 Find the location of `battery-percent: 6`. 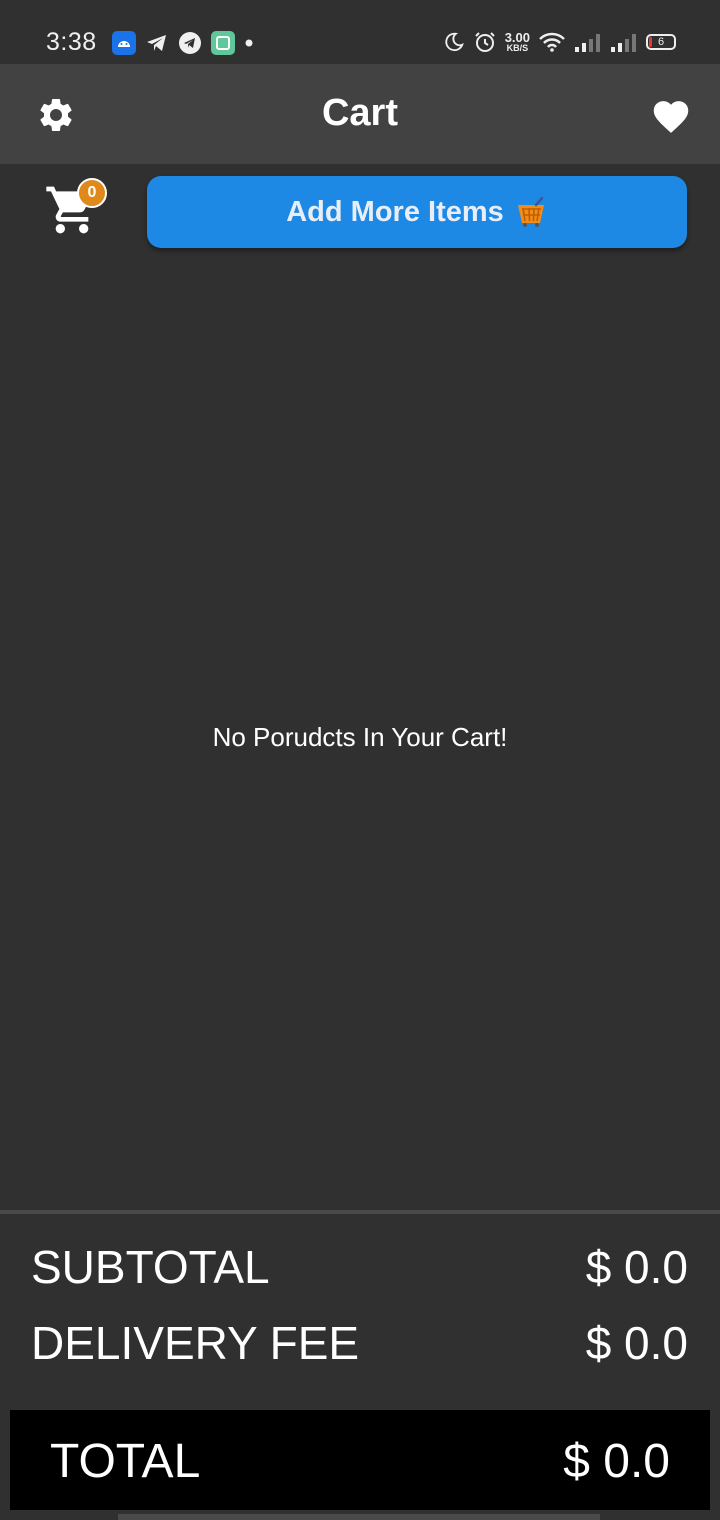

battery-percent: 6 is located at coordinates (661, 42).